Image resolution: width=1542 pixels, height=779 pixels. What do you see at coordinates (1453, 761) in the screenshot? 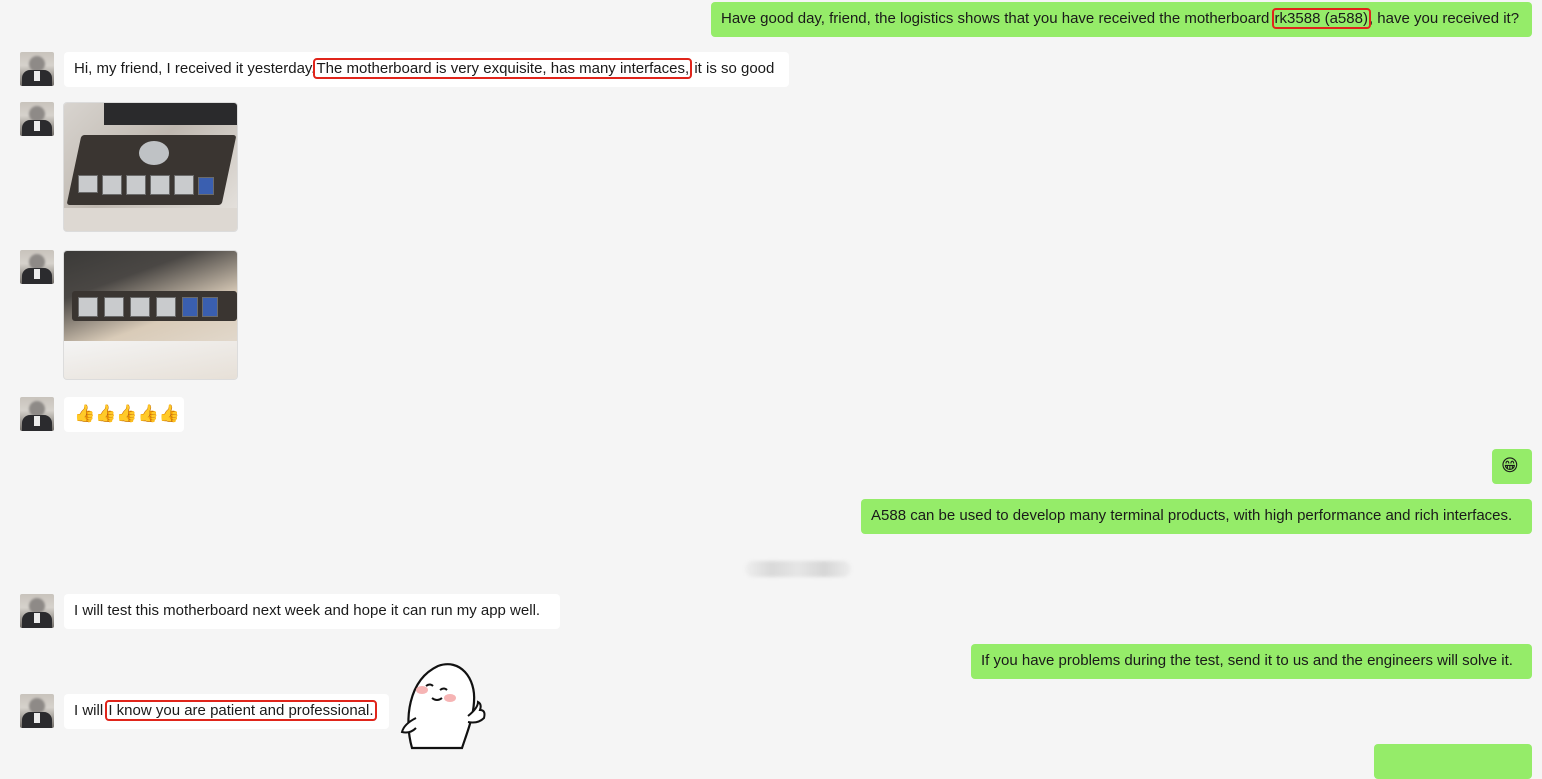
I see `outgoing-message-partial` at bounding box center [1453, 761].